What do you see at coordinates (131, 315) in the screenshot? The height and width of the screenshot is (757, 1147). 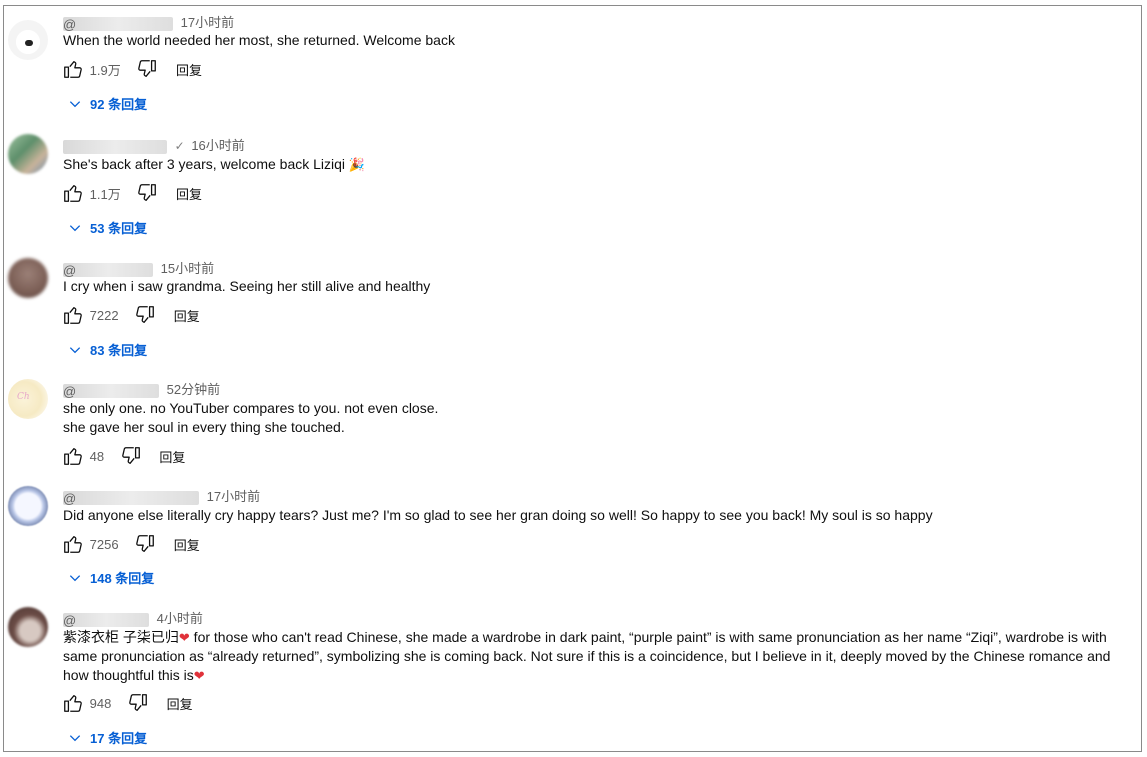 I see `comment-actions: 7222 回复` at bounding box center [131, 315].